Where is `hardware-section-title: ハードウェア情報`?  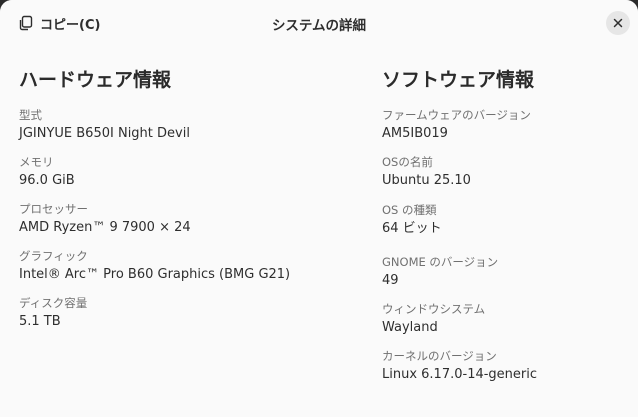 hardware-section-title: ハードウェア情報 is located at coordinates (95, 80).